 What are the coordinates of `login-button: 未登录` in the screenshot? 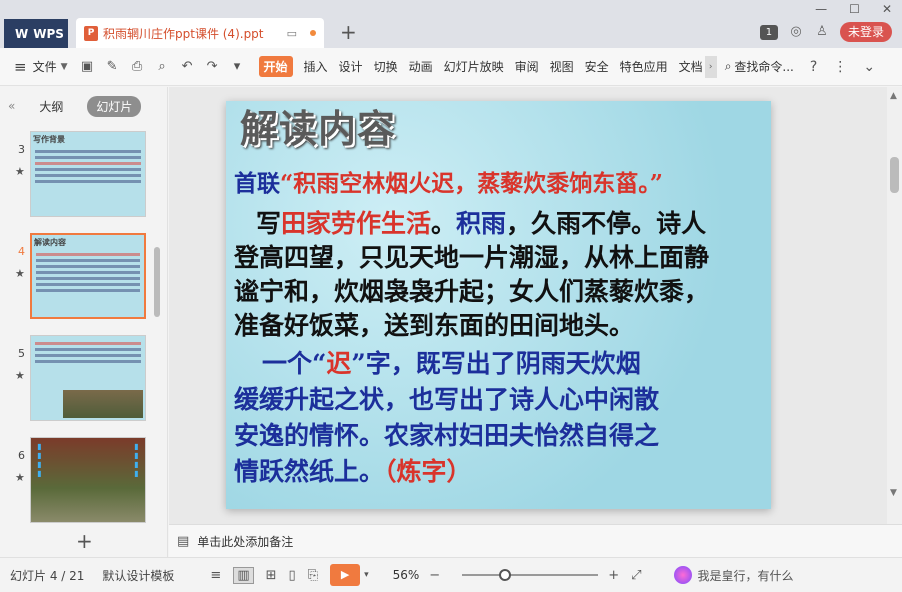 It's located at (865, 32).